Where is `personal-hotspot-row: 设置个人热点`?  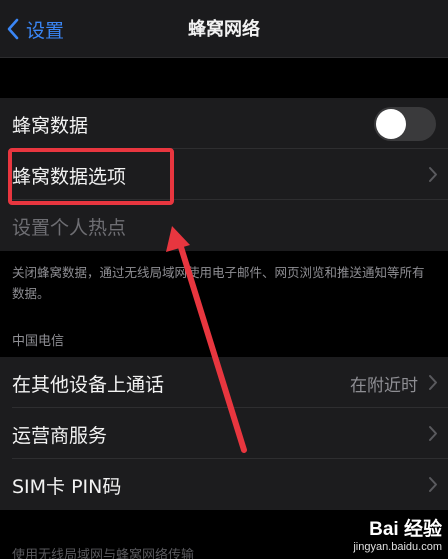
personal-hotspot-row: 设置个人热点 is located at coordinates (224, 225).